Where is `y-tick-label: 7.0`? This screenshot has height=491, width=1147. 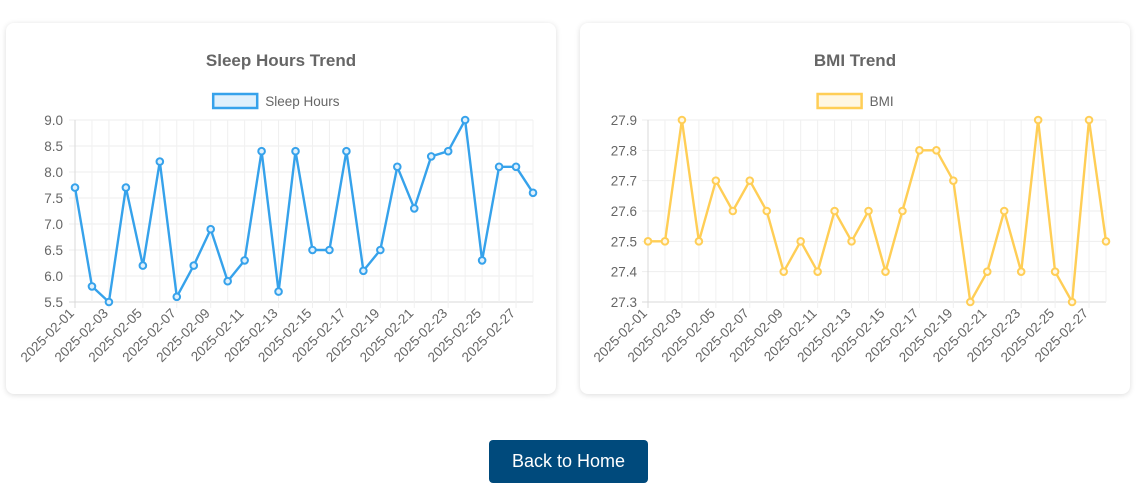 y-tick-label: 7.0 is located at coordinates (53, 224).